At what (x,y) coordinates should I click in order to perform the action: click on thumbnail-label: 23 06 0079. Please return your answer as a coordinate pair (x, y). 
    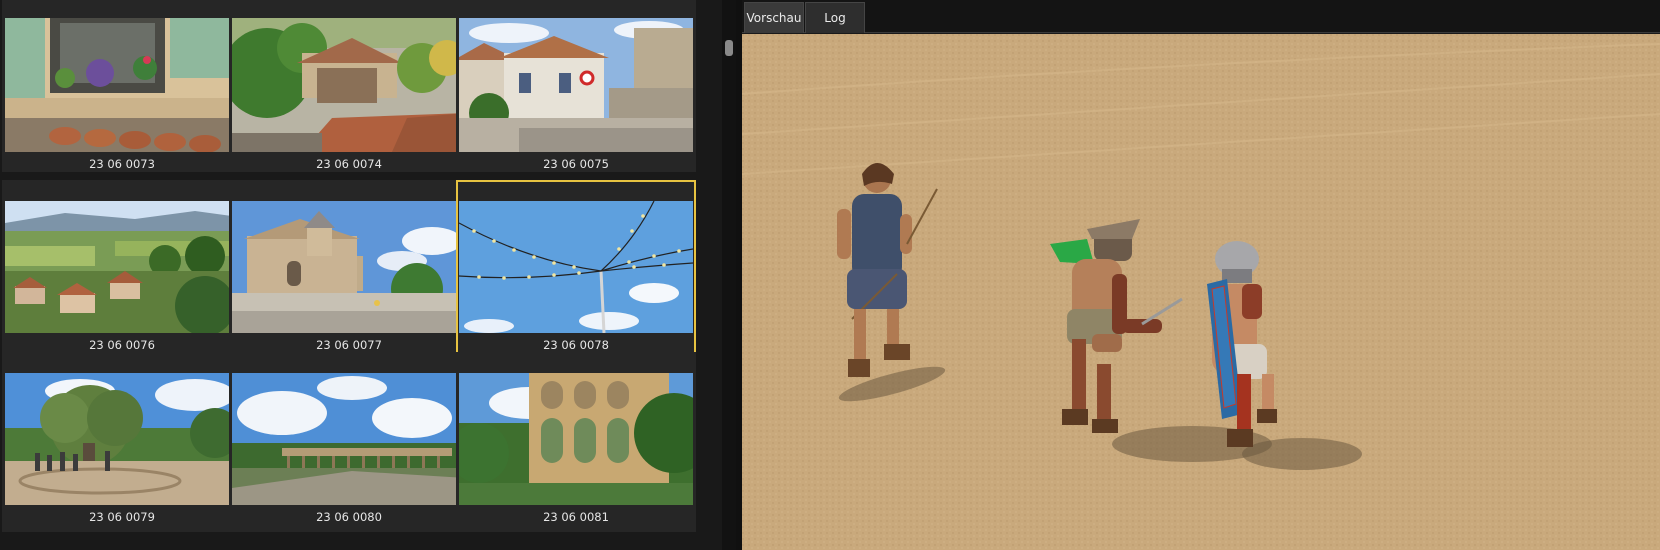
    Looking at the image, I should click on (122, 517).